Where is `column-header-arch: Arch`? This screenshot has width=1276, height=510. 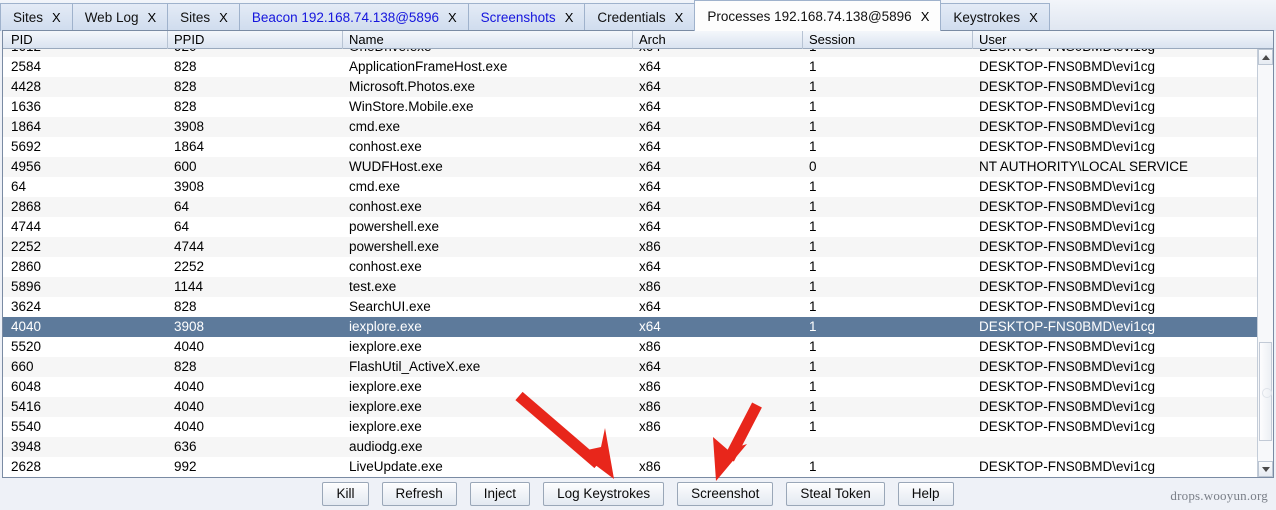
column-header-arch: Arch is located at coordinates (718, 40).